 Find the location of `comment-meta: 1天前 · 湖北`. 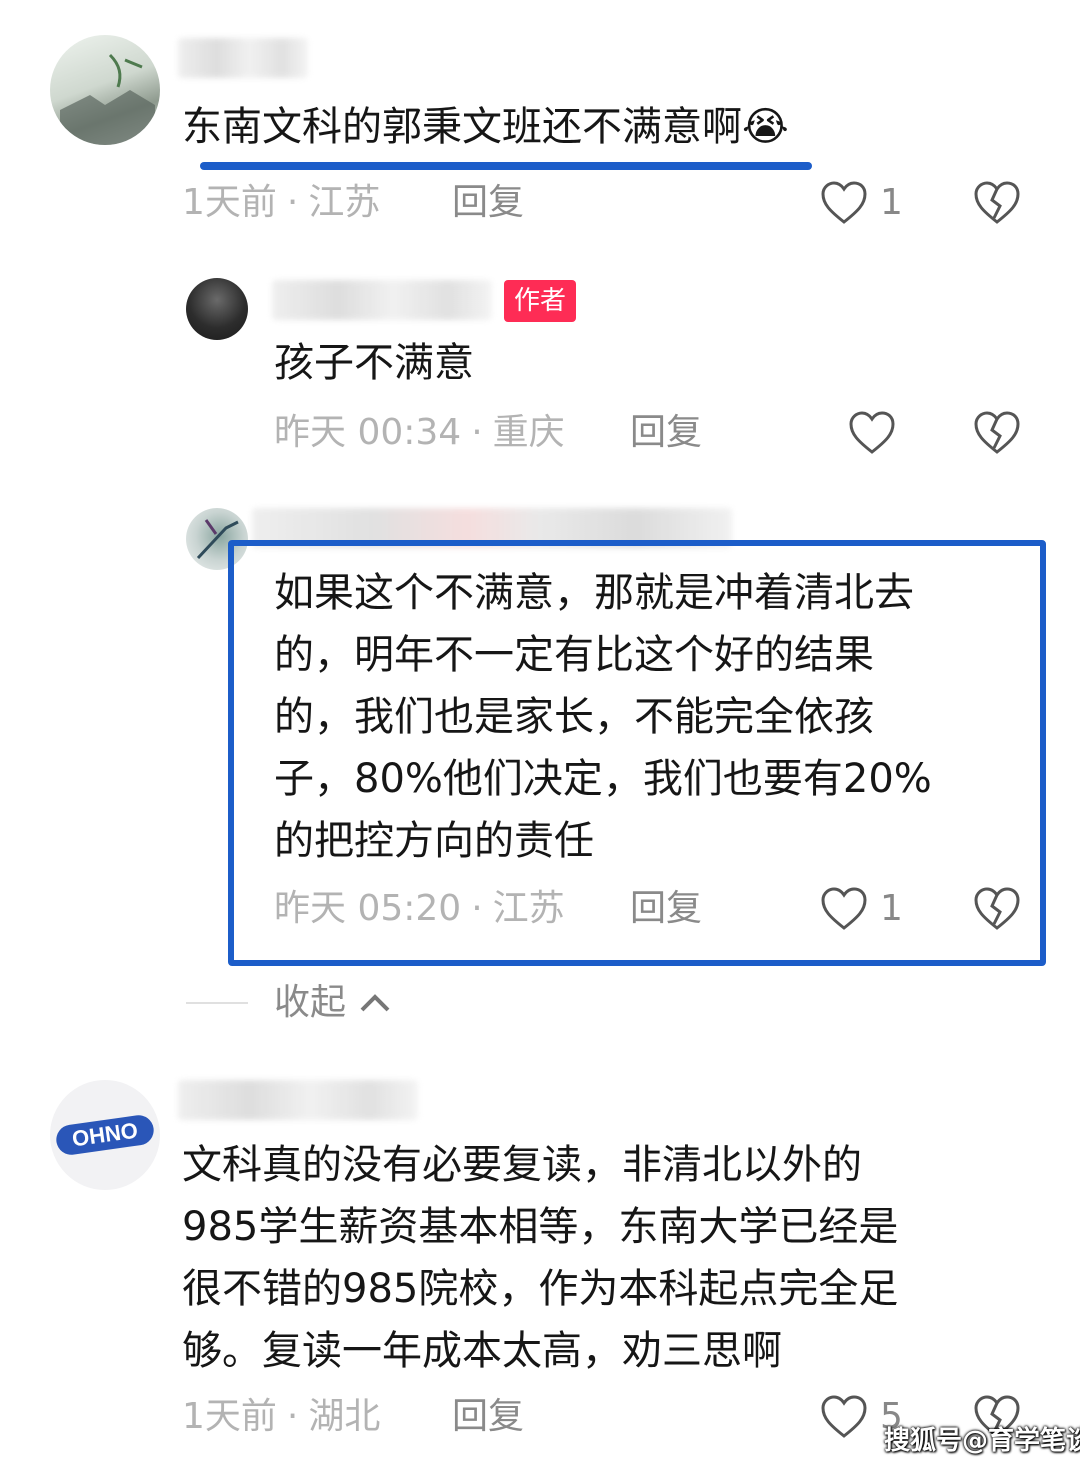

comment-meta: 1天前 · 湖北 is located at coordinates (281, 1416).